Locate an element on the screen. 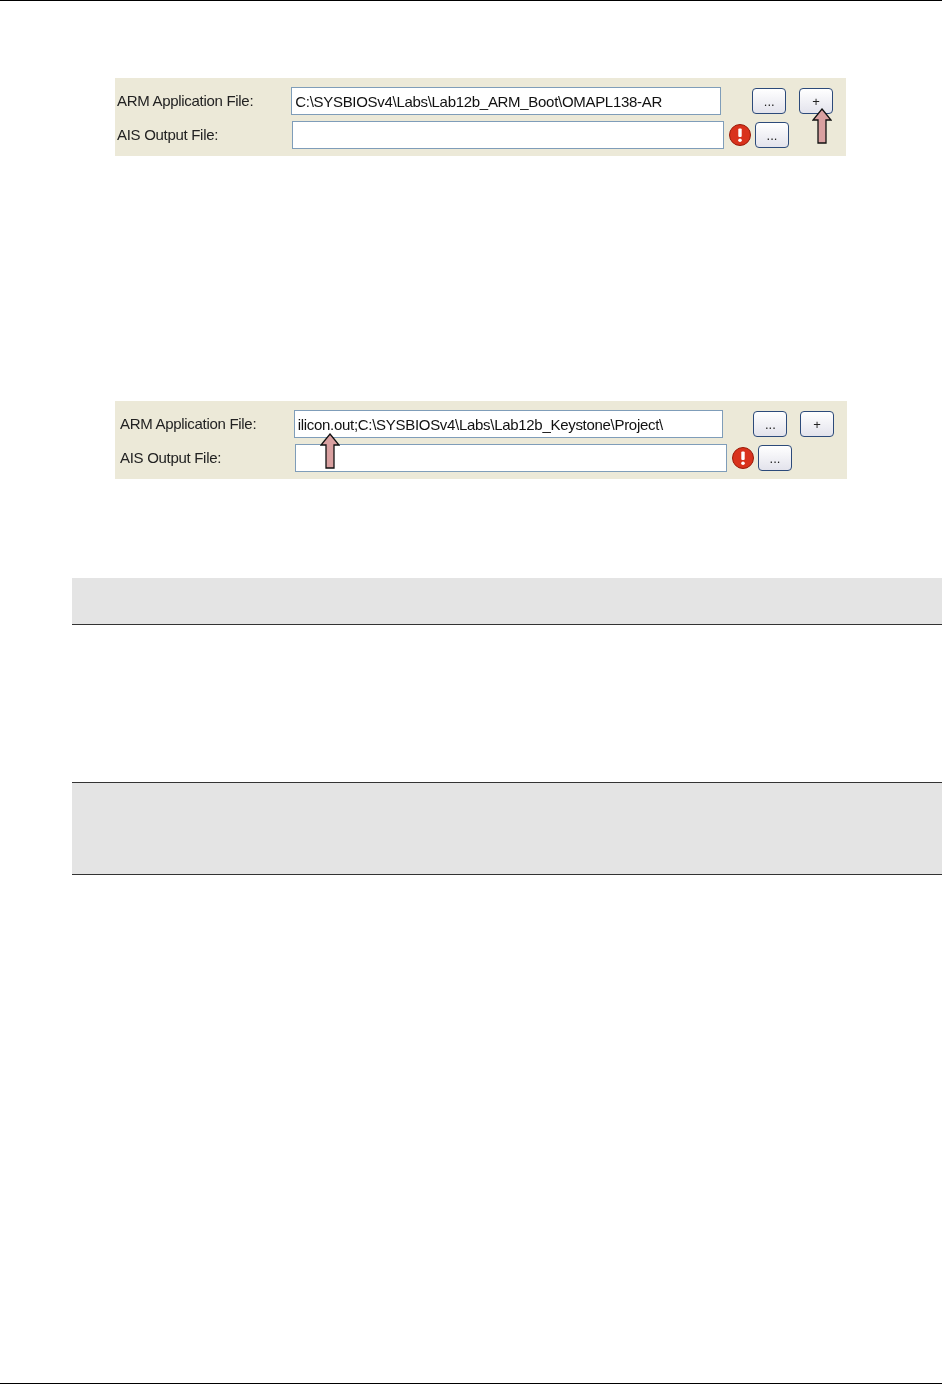  input-field: C:\SYSBIOSv4\Labs\Lab12b_ARM_Boot\OMAPL138-AR is located at coordinates (506, 101).